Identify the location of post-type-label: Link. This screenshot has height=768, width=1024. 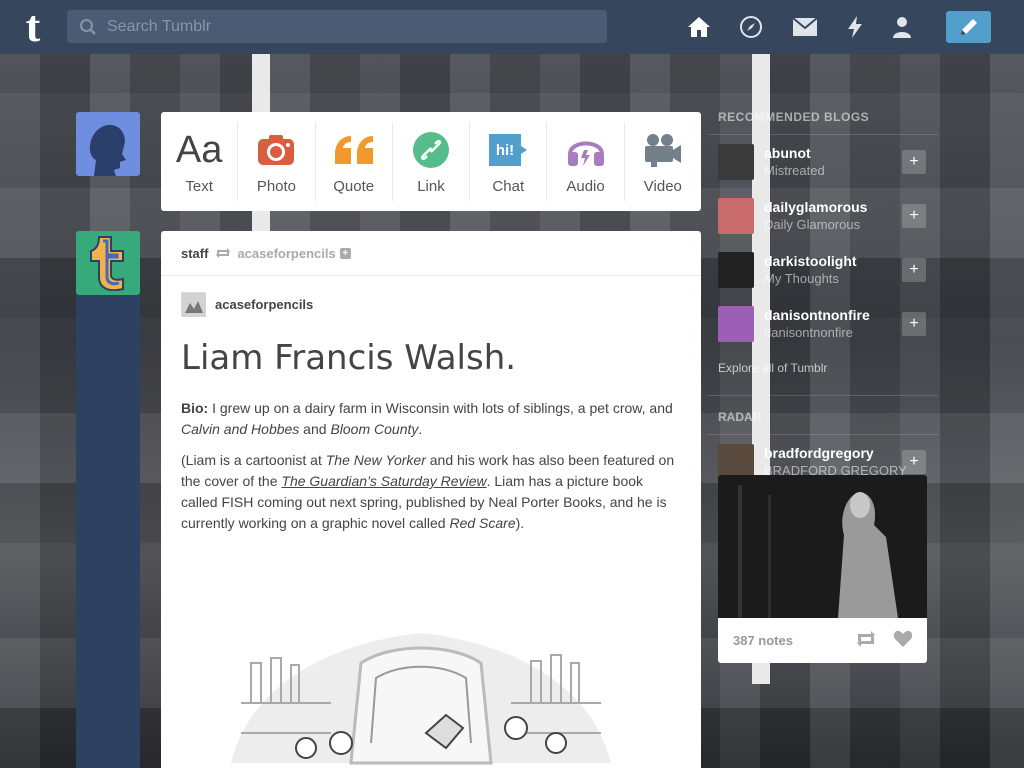
(431, 186).